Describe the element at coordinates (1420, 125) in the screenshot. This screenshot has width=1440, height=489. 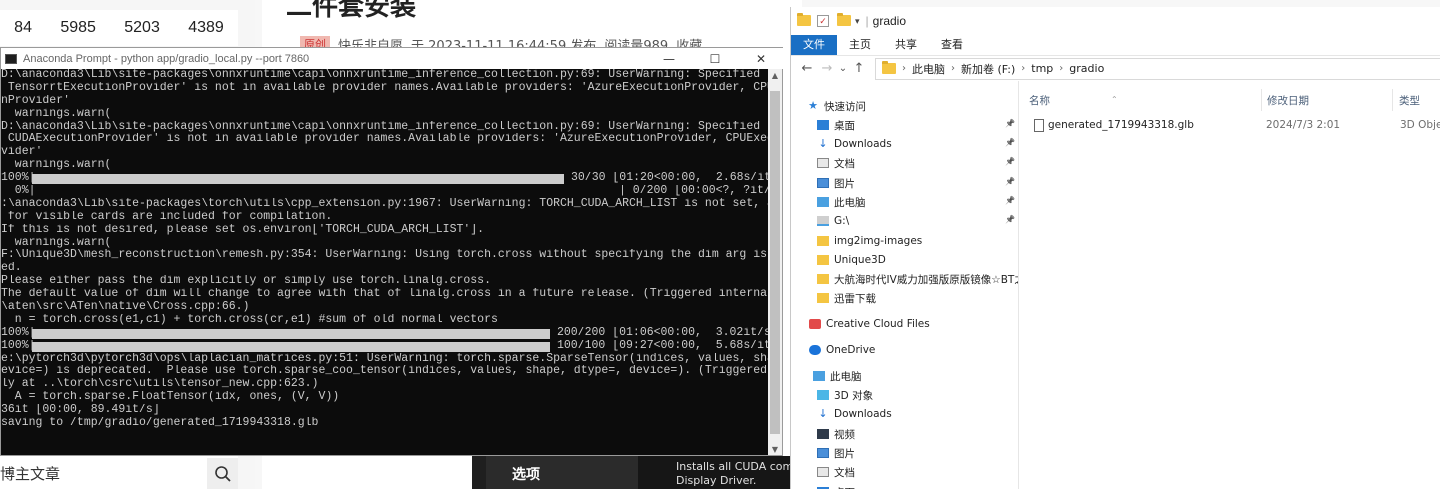
I see `file-type: 3D Object` at that location.